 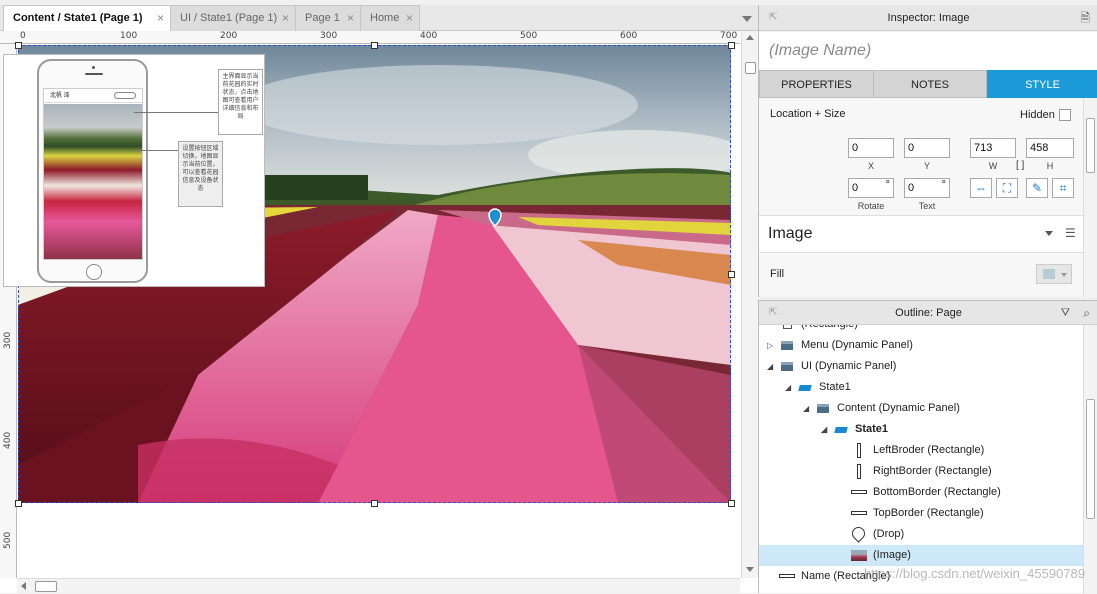 I want to click on search-icon: ⌕, so click(x=1086, y=313).